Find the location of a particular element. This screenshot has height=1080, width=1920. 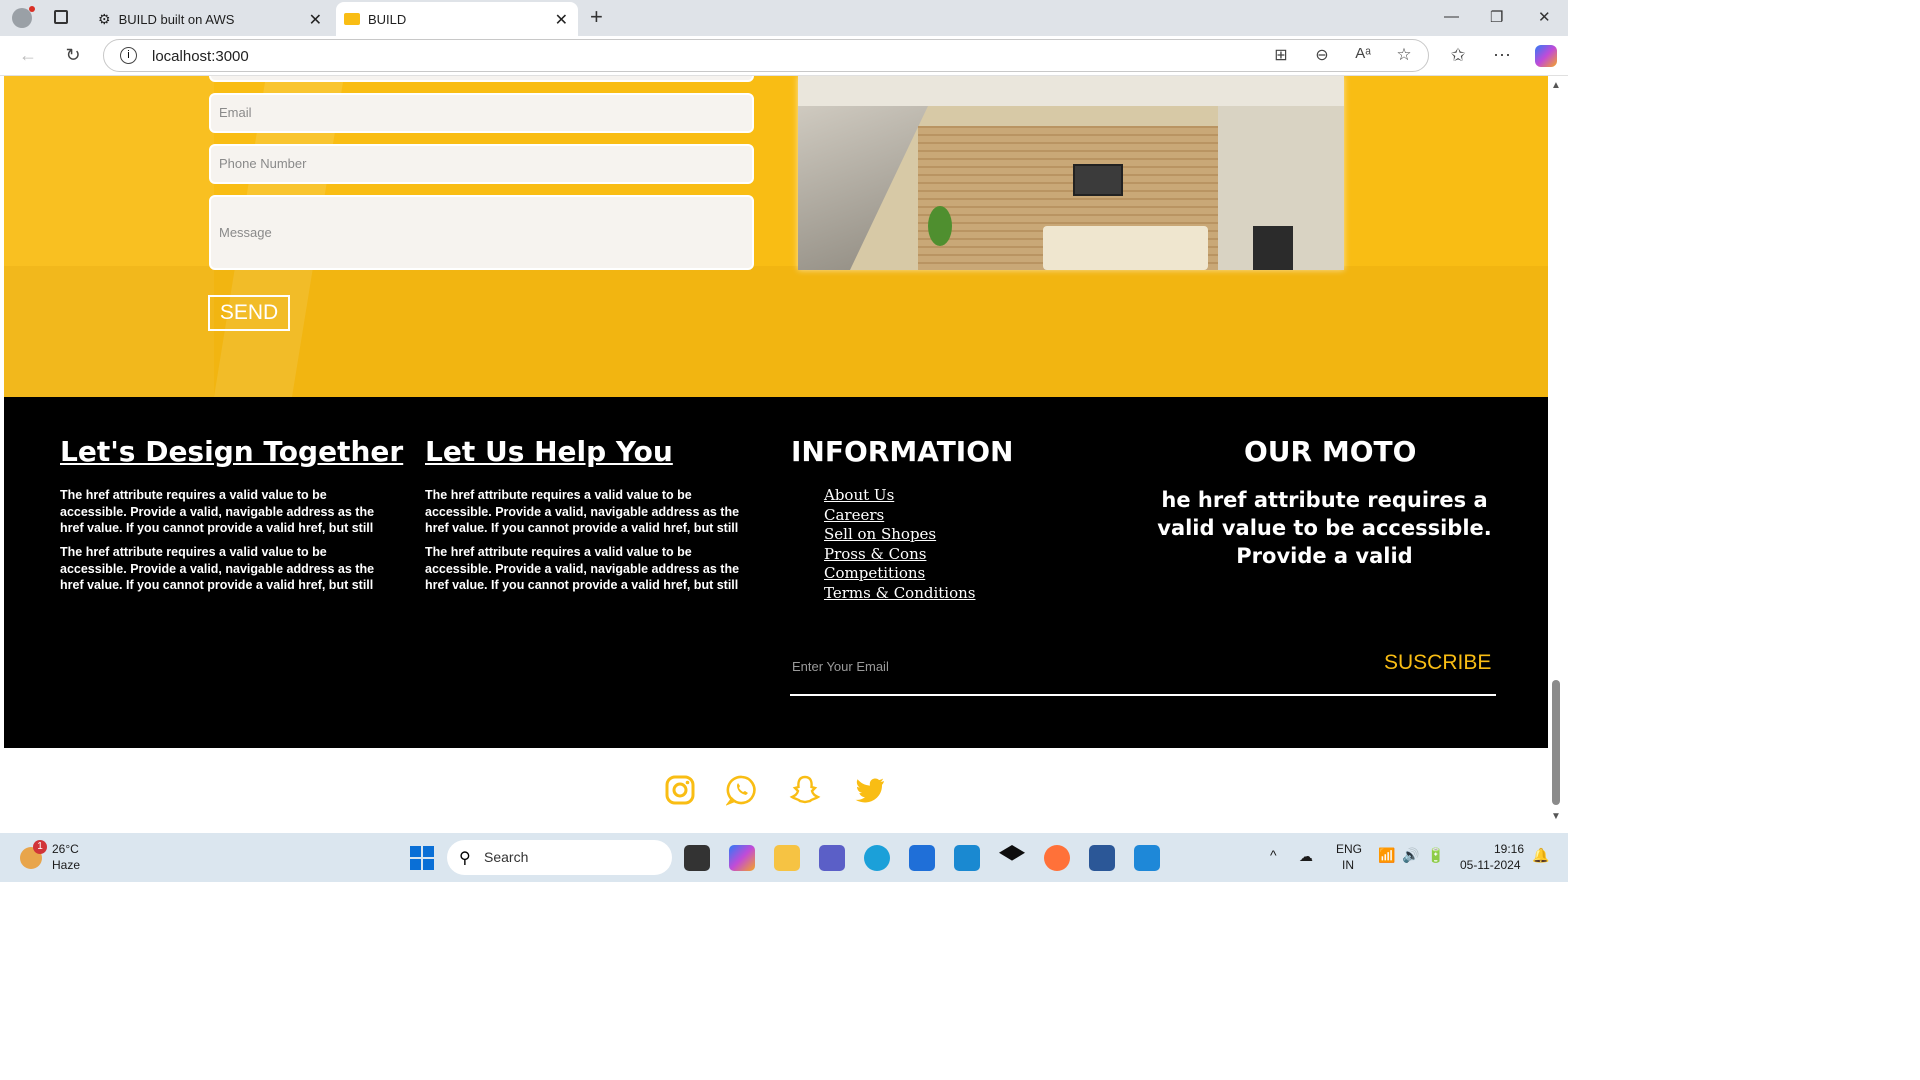

link-sell-on-shopes: Sell on Shopes is located at coordinates (880, 534).